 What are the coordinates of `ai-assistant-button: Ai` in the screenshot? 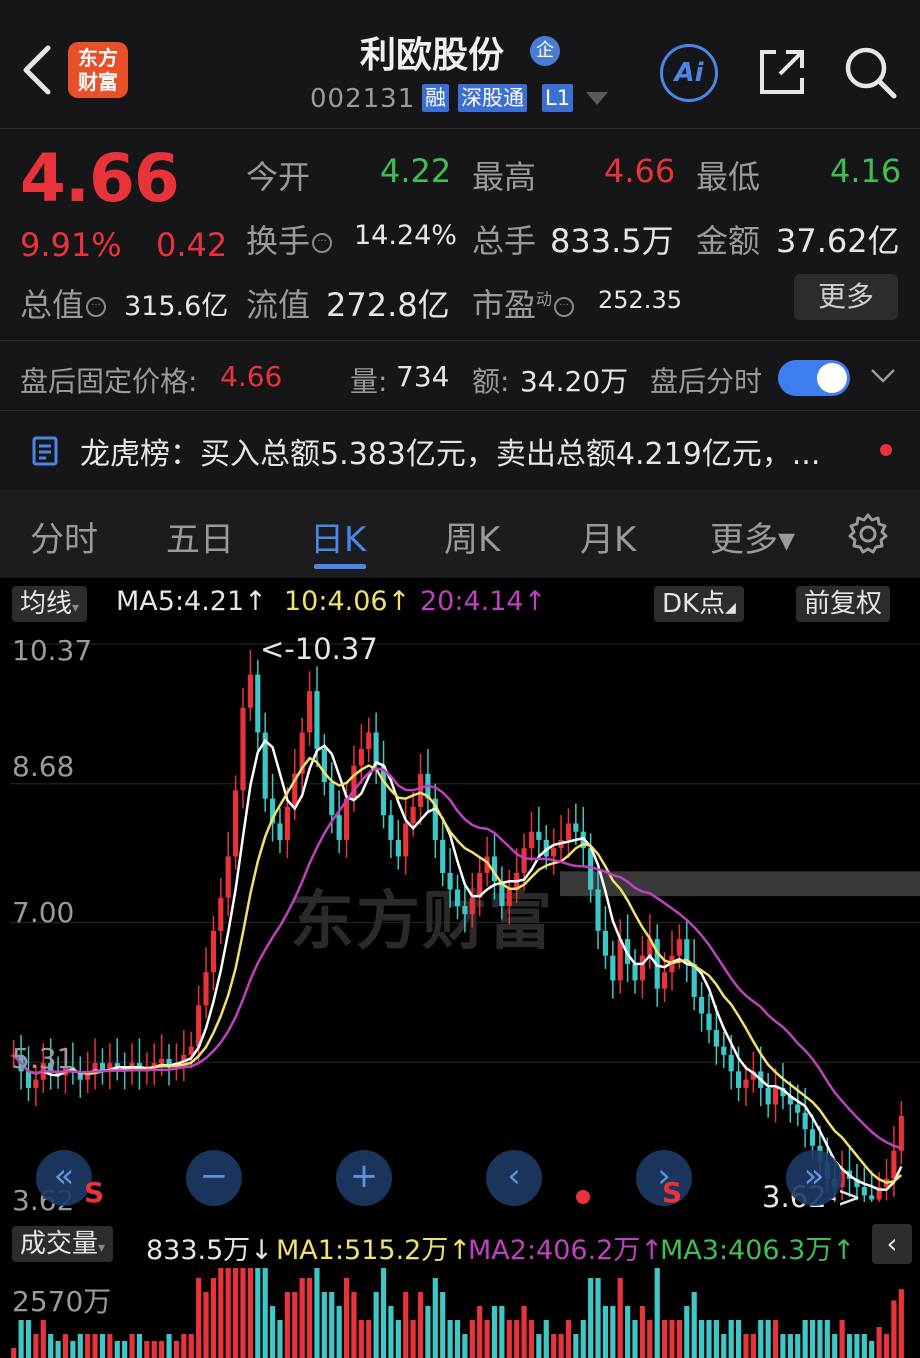 It's located at (689, 73).